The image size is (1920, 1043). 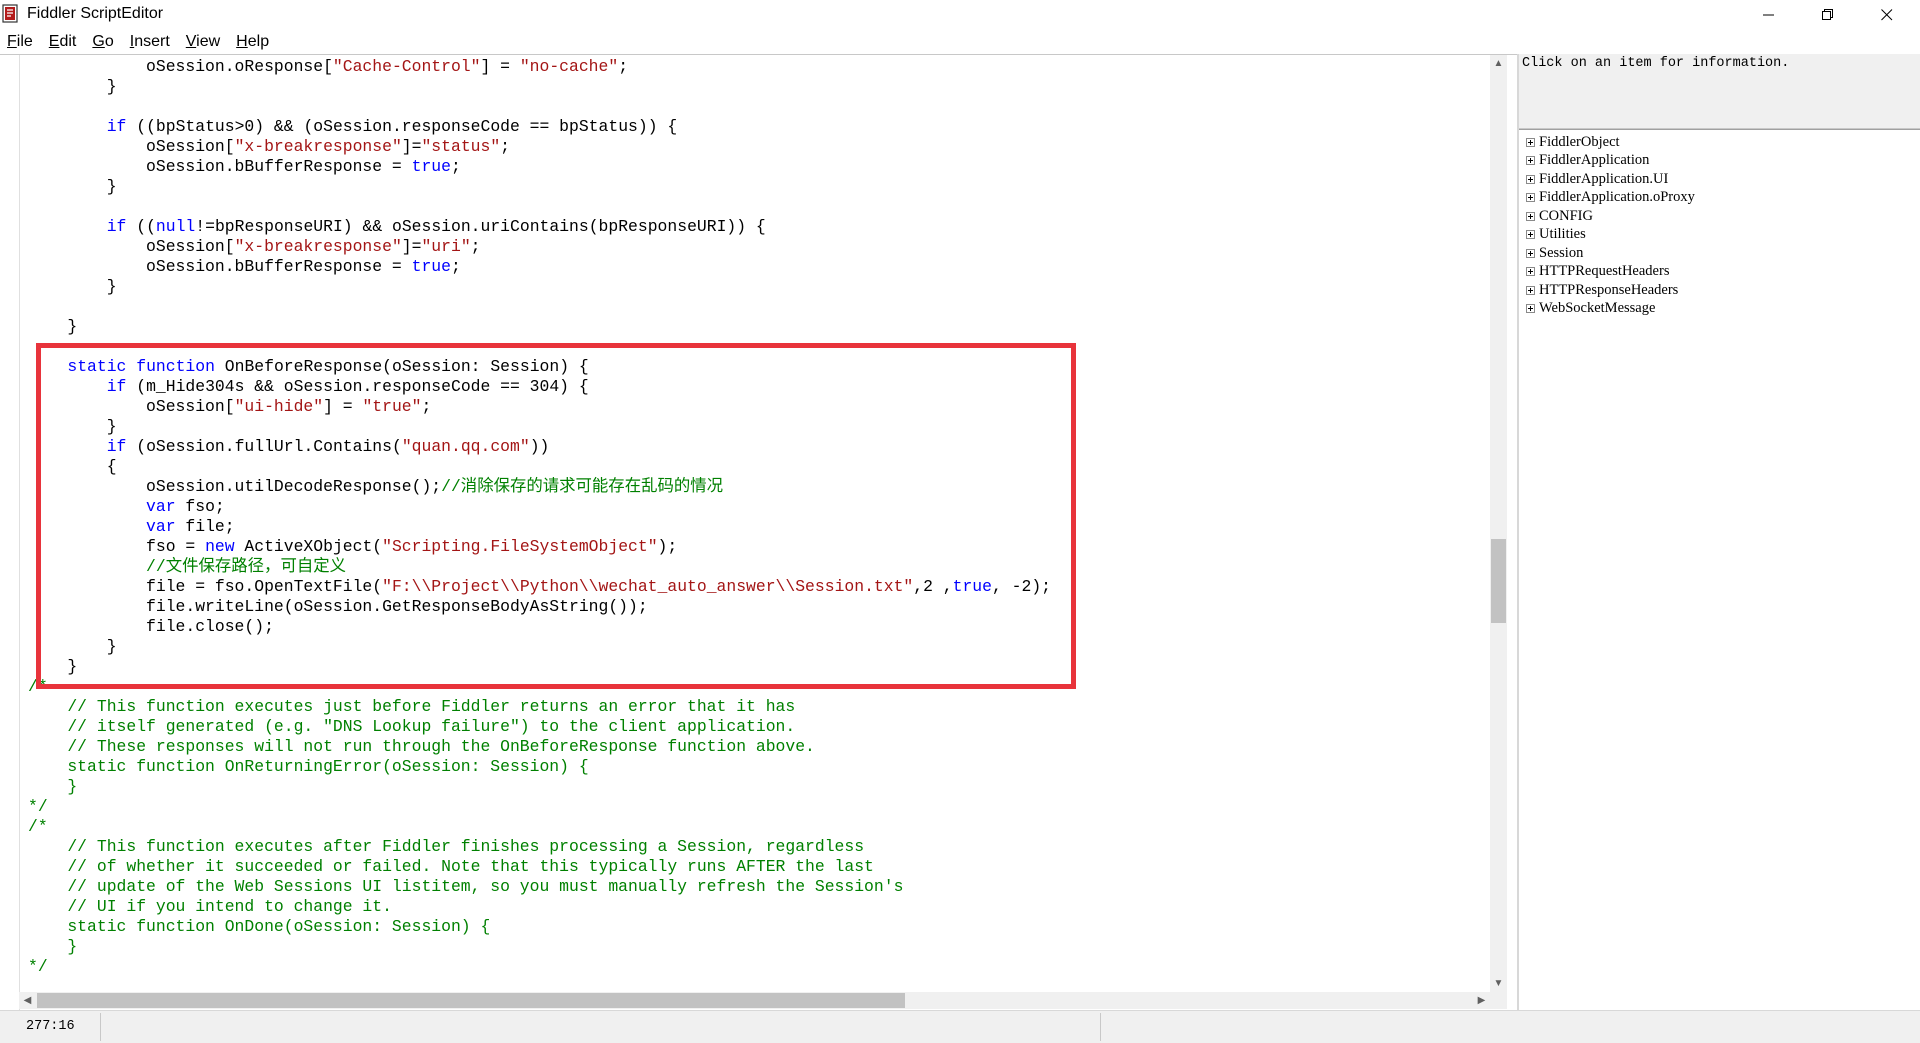 I want to click on menu-item-edit: Edit, so click(x=63, y=42).